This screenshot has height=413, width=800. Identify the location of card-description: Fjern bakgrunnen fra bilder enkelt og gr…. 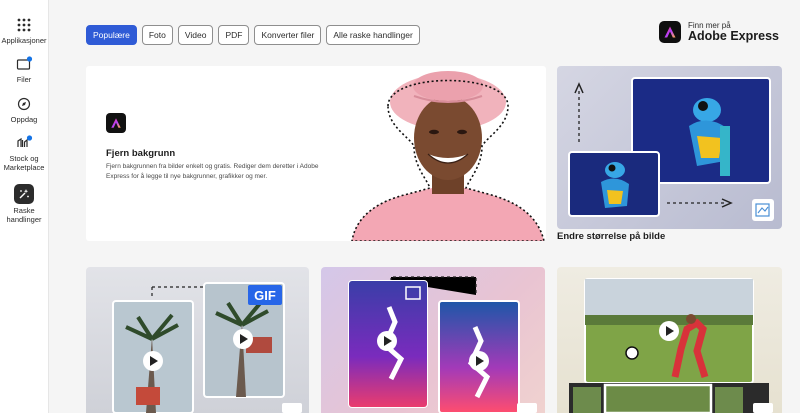
(212, 171).